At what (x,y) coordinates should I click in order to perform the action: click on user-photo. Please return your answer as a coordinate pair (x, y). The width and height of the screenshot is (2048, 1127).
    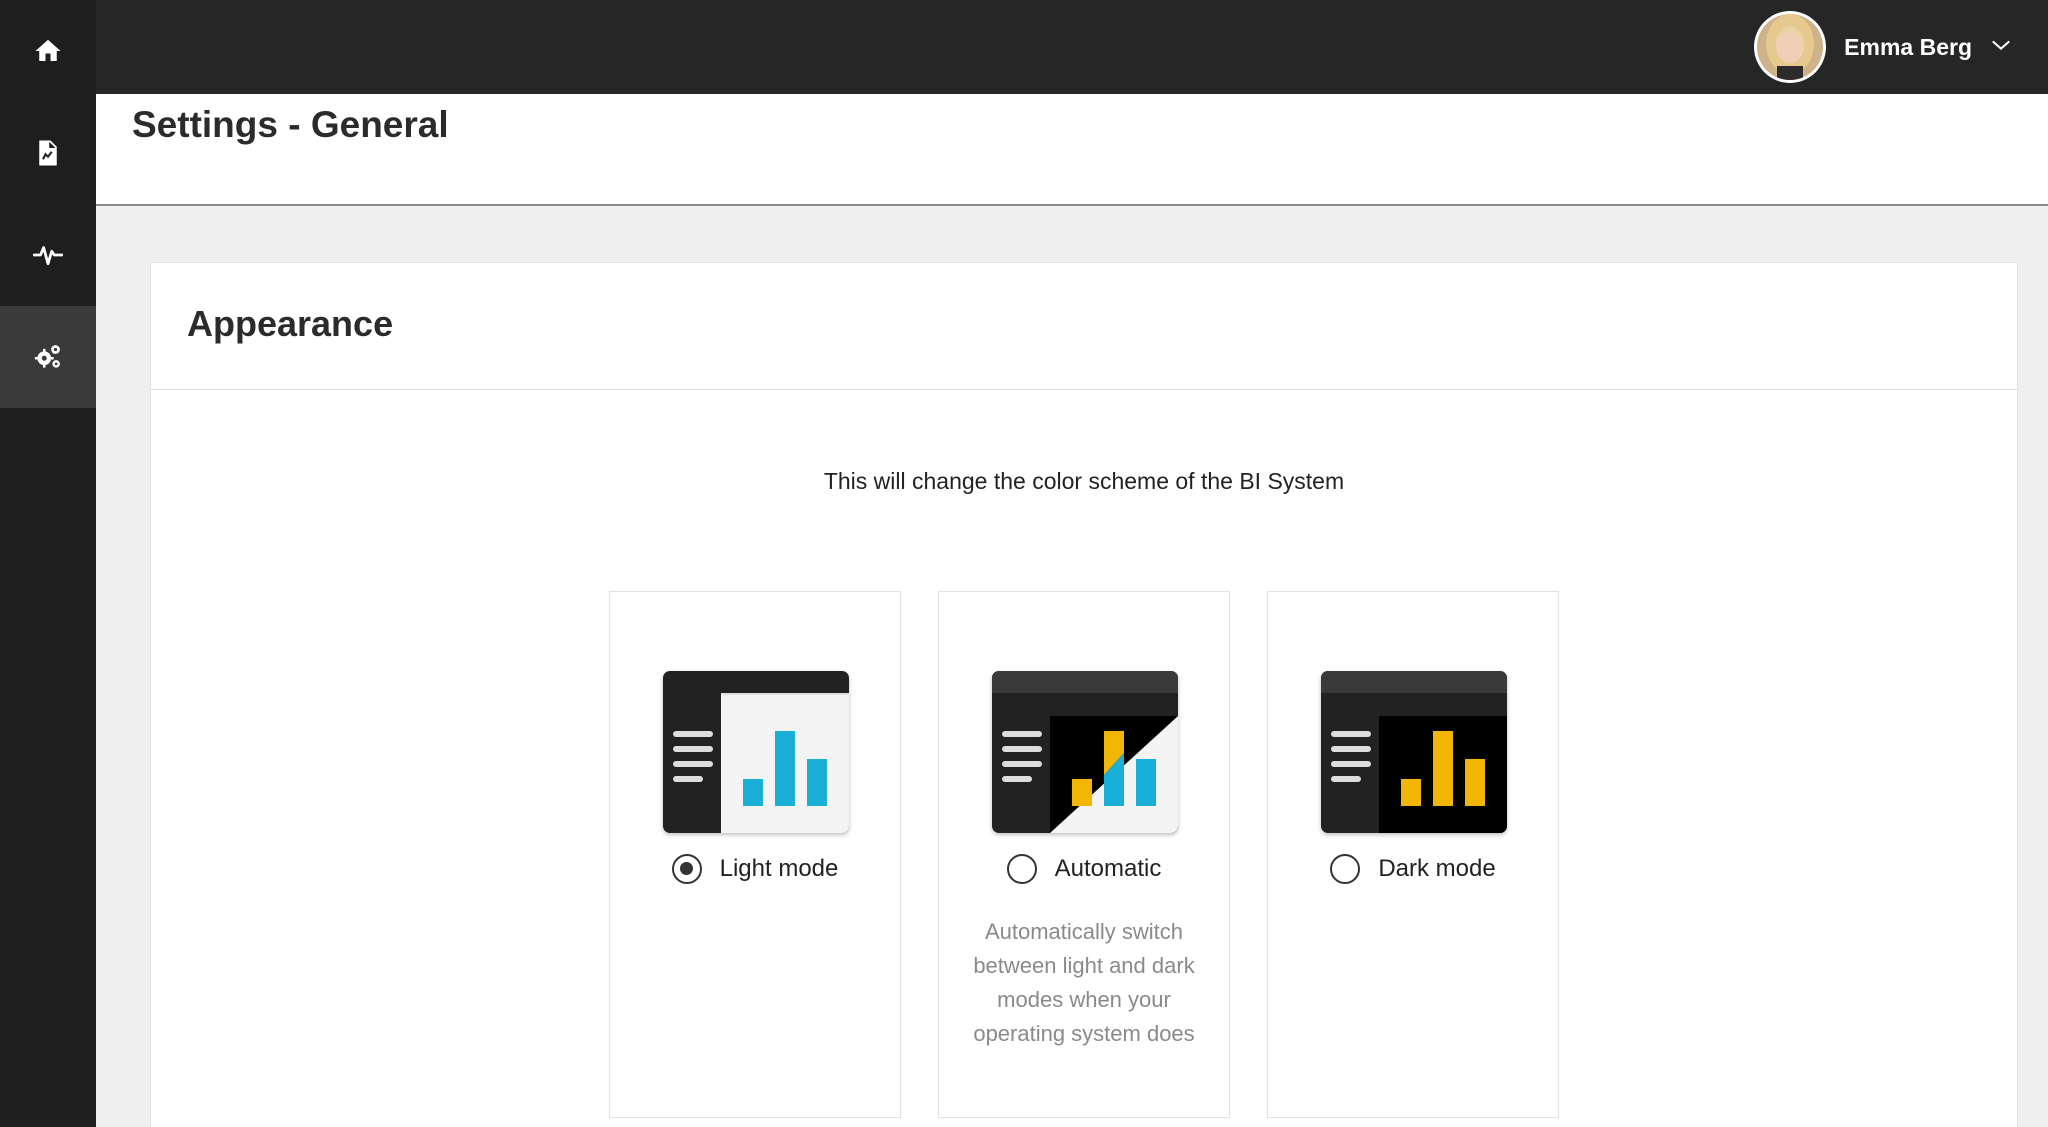
    Looking at the image, I should click on (1790, 47).